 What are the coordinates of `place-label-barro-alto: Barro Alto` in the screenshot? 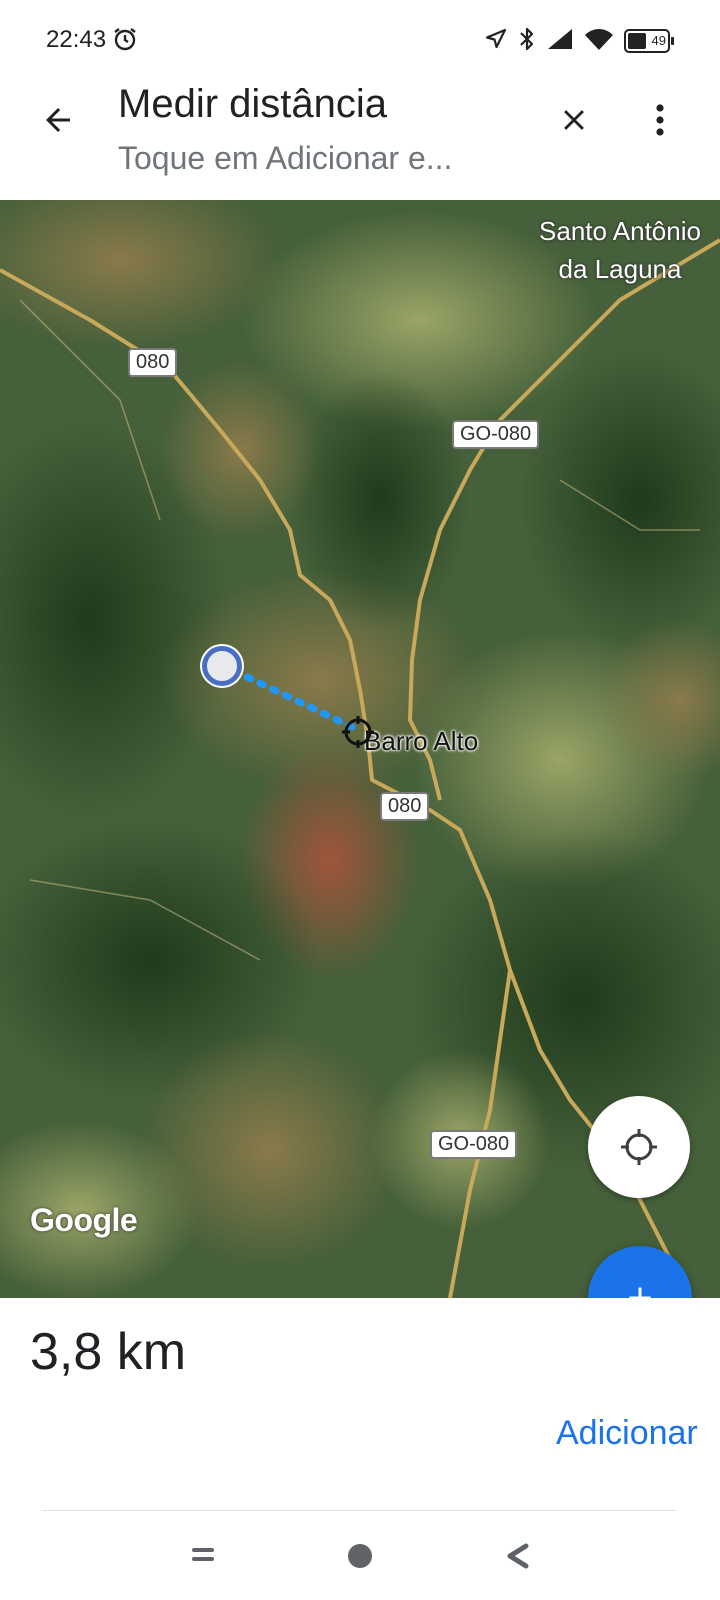 It's located at (421, 741).